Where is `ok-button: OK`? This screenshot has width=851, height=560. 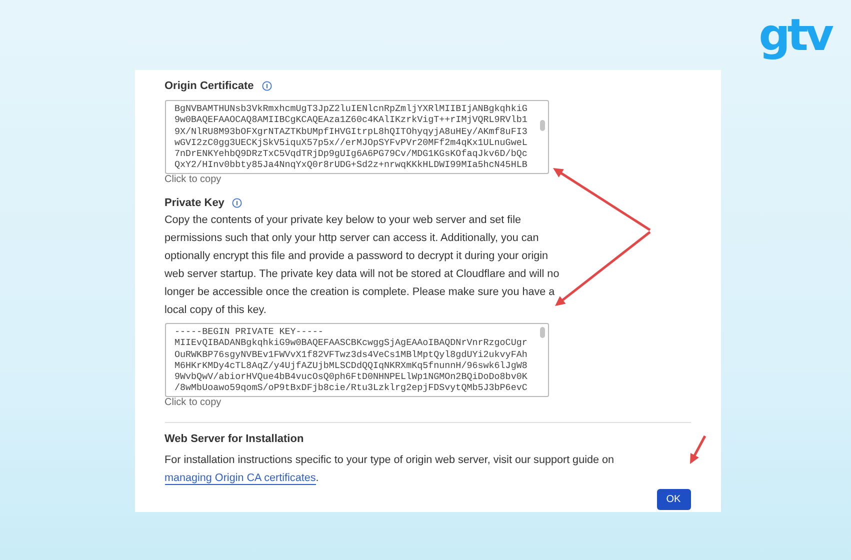
ok-button: OK is located at coordinates (673, 499).